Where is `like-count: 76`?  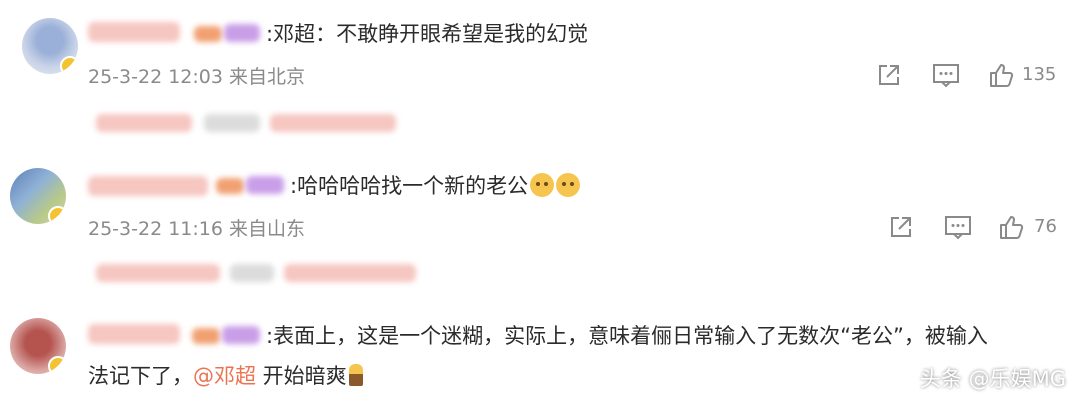
like-count: 76 is located at coordinates (1045, 226).